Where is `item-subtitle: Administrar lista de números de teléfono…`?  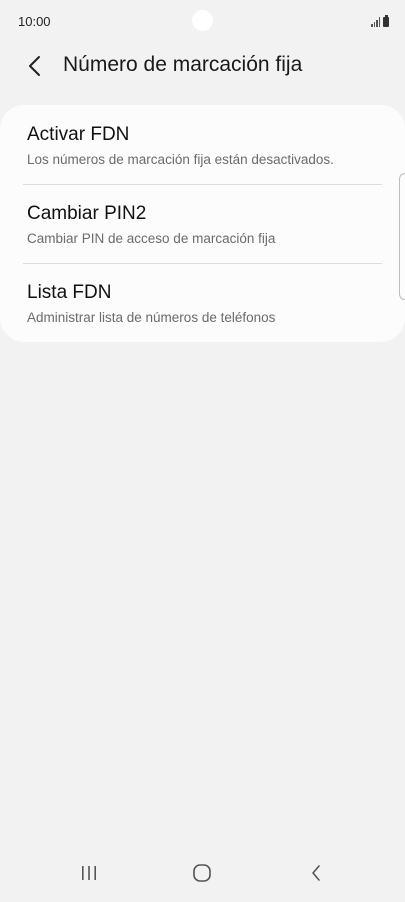 item-subtitle: Administrar lista de números de teléfono… is located at coordinates (151, 317).